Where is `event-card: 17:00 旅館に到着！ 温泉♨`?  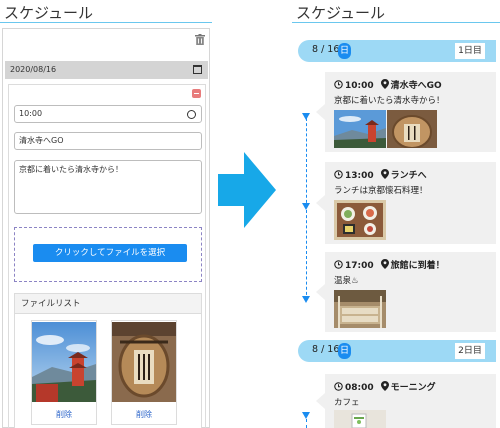 event-card: 17:00 旅館に到着！ 温泉♨ is located at coordinates (406, 292).